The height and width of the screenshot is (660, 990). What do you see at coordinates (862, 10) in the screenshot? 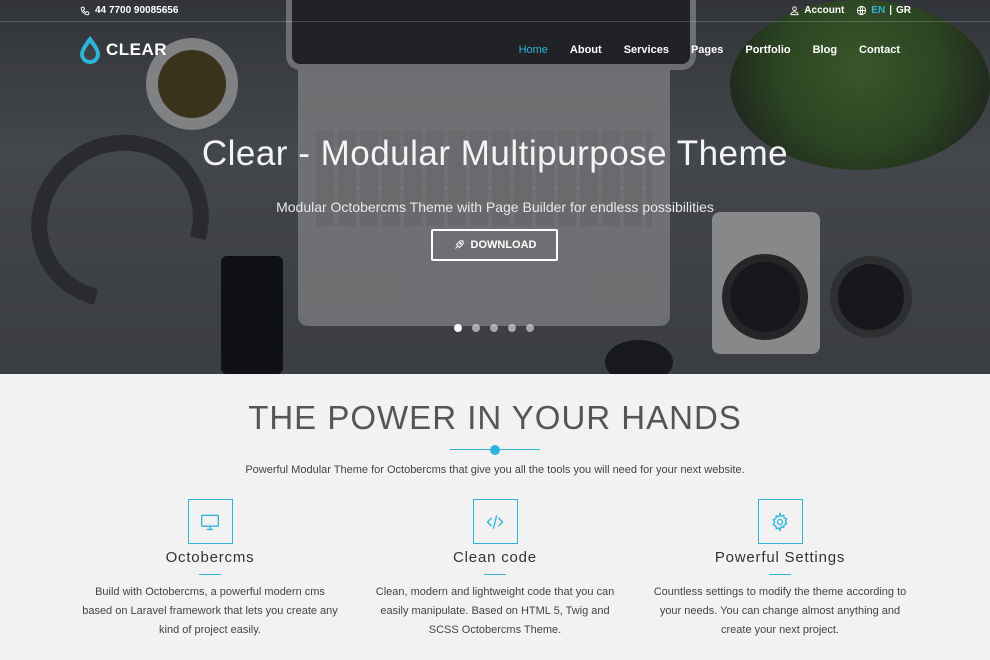
I see `globe-icon` at bounding box center [862, 10].